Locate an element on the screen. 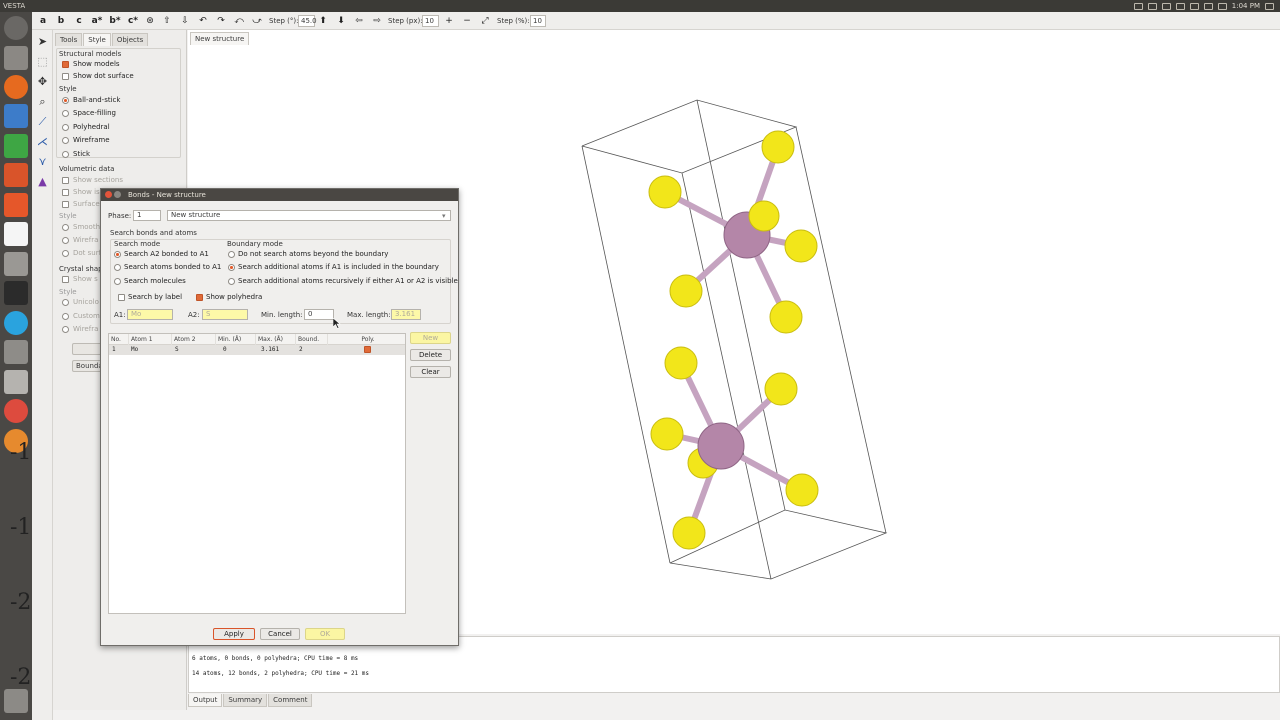  telegram-icon is located at coordinates (1180, 6).